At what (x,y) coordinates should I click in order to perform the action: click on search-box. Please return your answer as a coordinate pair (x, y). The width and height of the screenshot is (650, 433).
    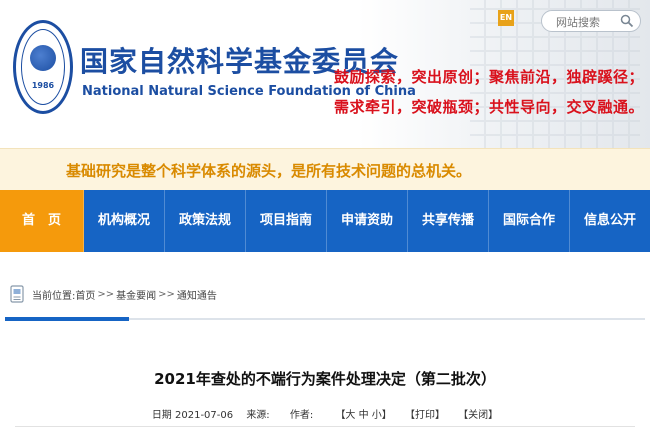
    Looking at the image, I should click on (591, 22).